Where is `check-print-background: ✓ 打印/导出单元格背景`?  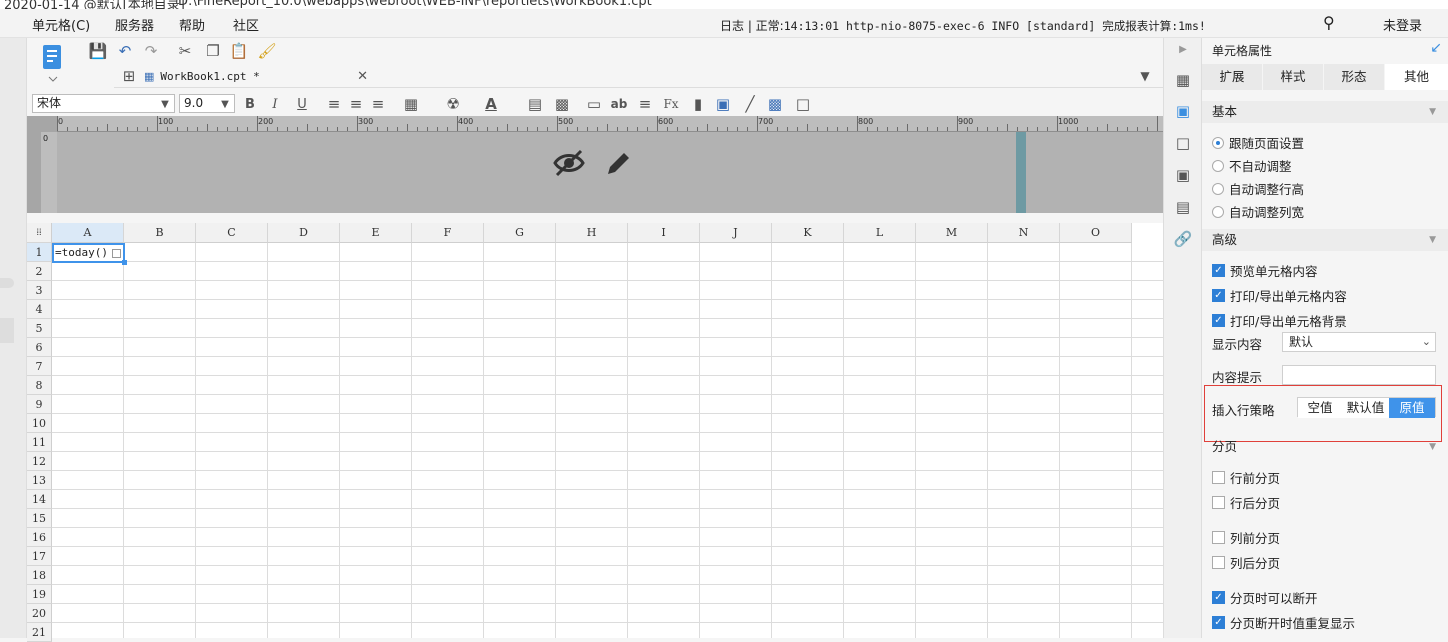
check-print-background: ✓ 打印/导出单元格背景 is located at coordinates (1279, 320).